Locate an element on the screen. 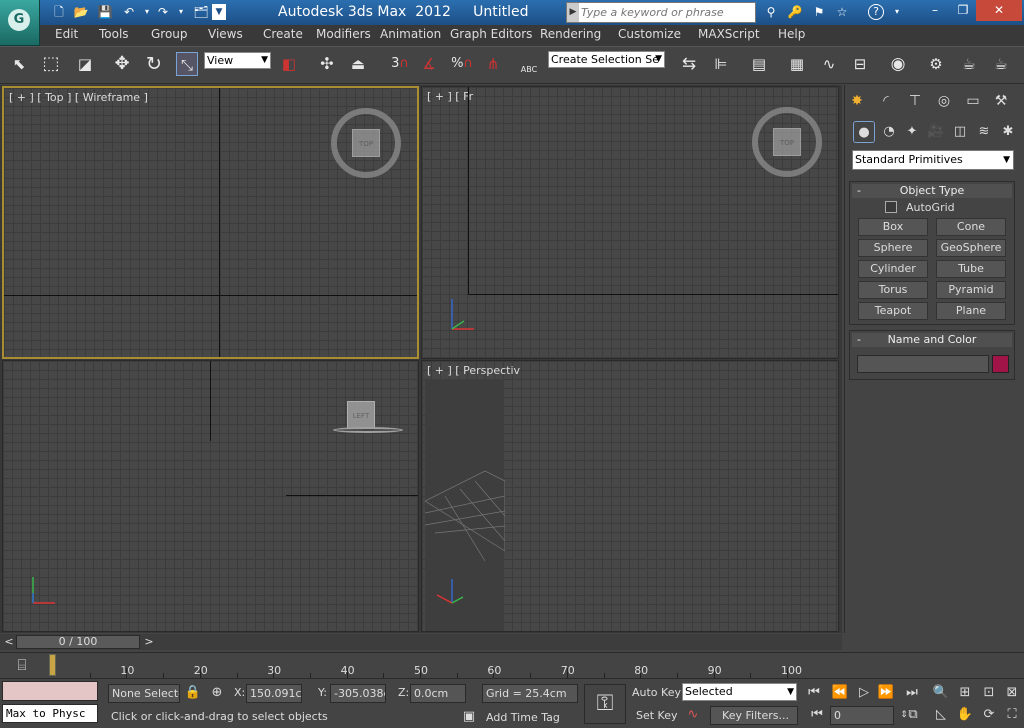  pan-hand-icon: ✋ is located at coordinates (965, 715).